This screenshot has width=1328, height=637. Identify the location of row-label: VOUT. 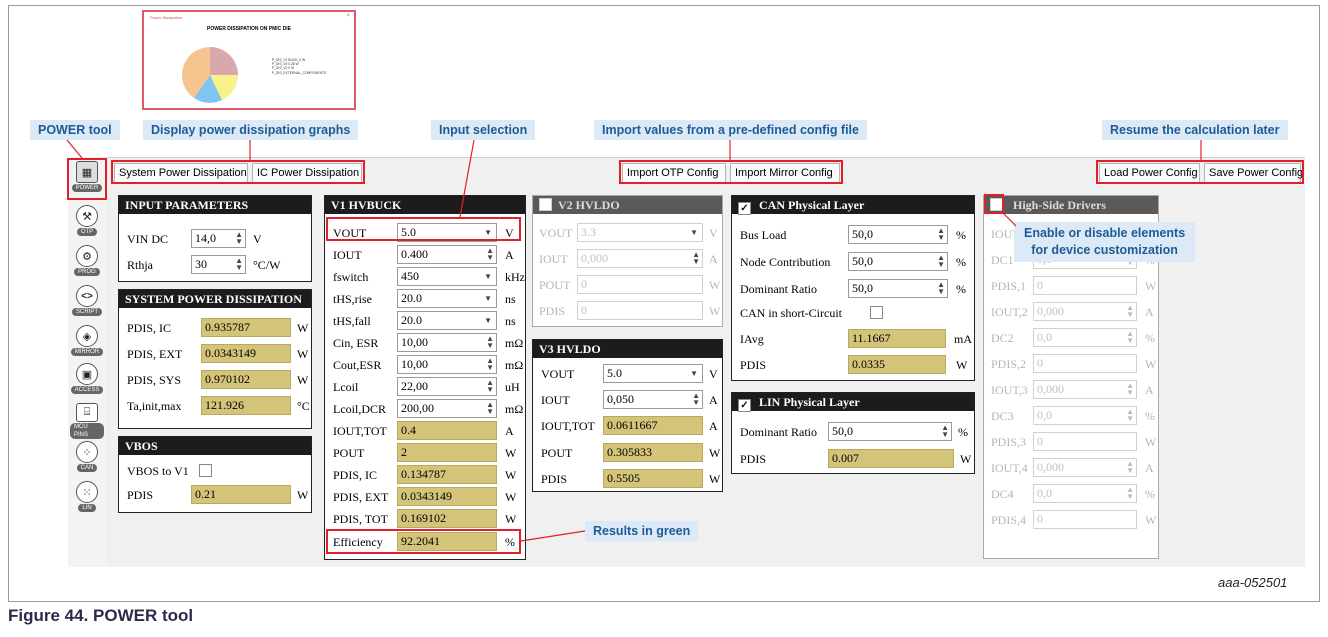
(350, 233).